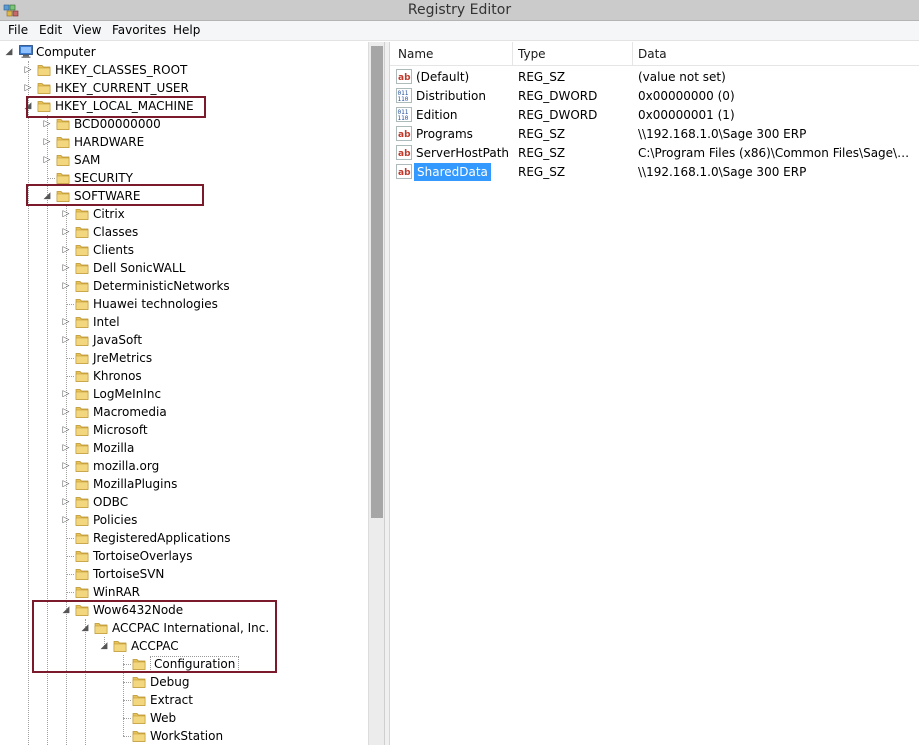  I want to click on tree-scrollbar-thumb, so click(377, 282).